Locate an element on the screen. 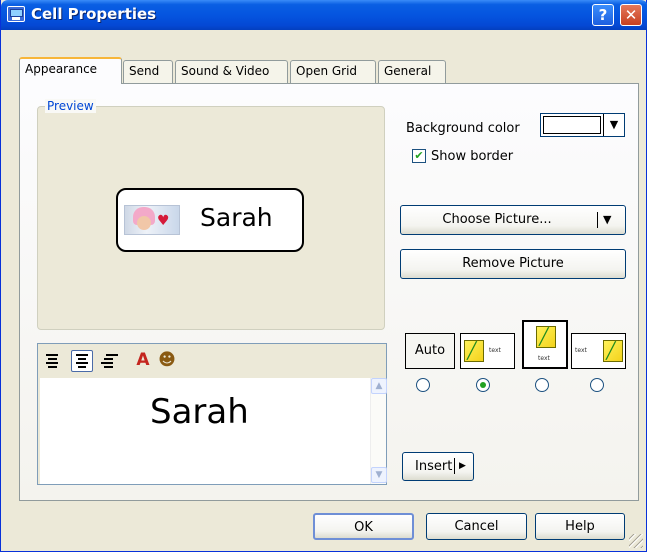 Image resolution: width=647 pixels, height=552 pixels. cell-preview: ♥ Sarah is located at coordinates (210, 220).